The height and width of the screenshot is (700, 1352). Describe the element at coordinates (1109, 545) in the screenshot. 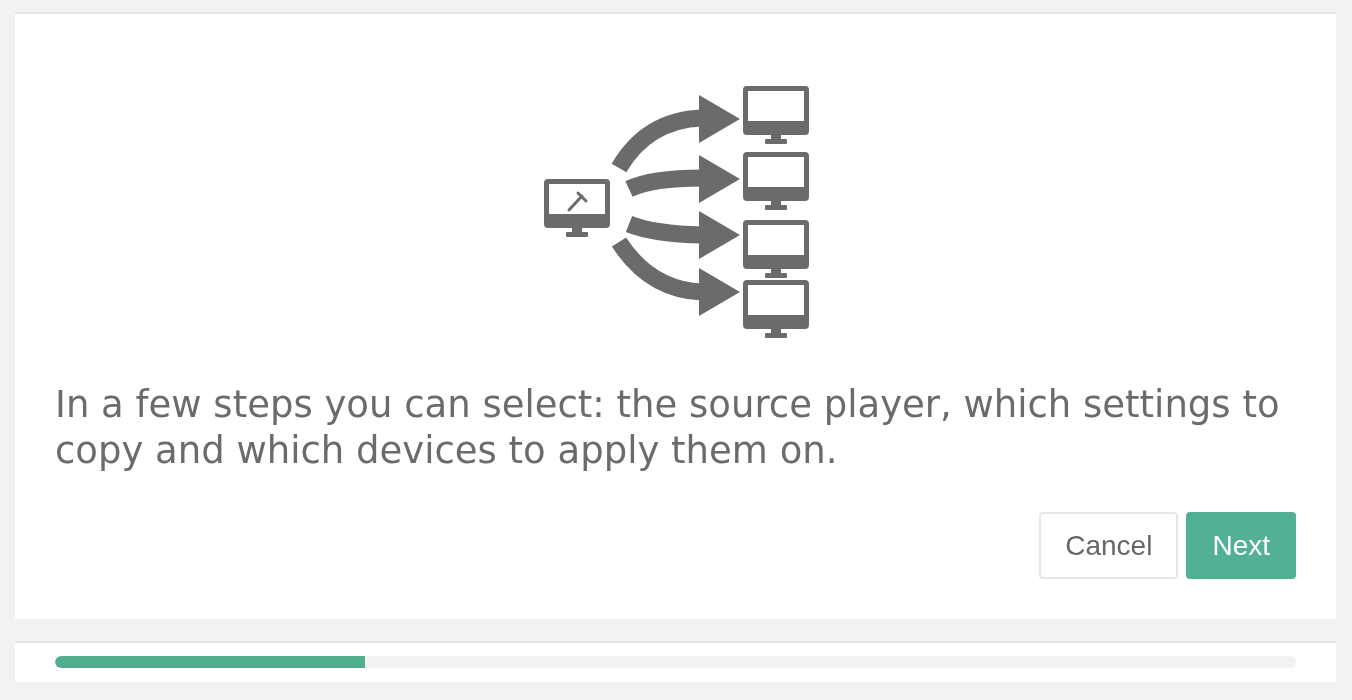

I see `cancel-button: Cancel` at that location.